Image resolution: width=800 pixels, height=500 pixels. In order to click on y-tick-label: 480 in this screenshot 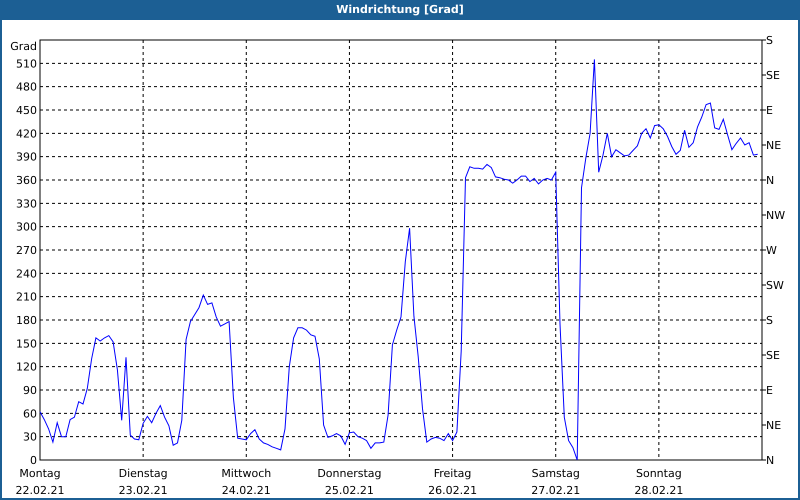, I will do `click(26, 87)`.